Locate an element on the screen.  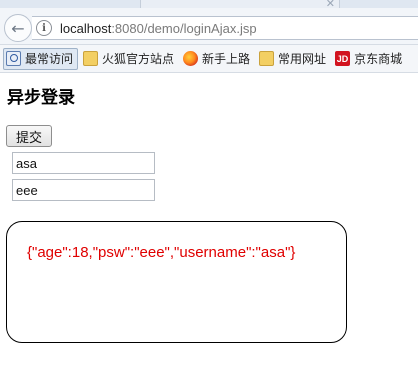
bookmark-label: 常用网址 is located at coordinates (302, 59).